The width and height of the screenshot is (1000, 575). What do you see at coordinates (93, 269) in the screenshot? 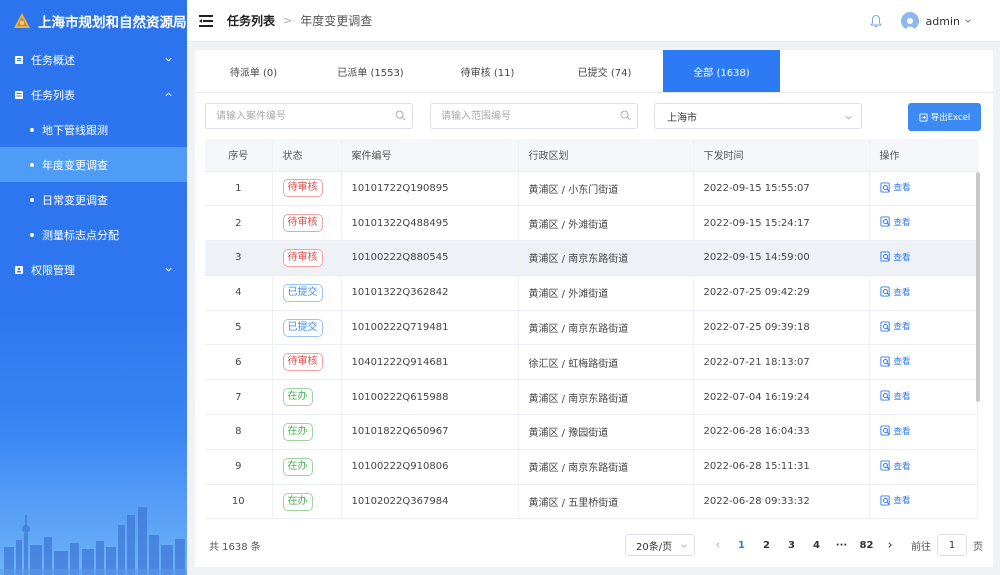
I see `sidebar-item-permissions: 权限管理` at bounding box center [93, 269].